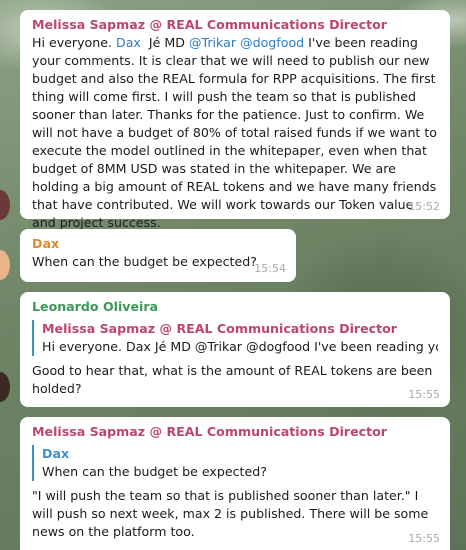 This screenshot has width=466, height=550. Describe the element at coordinates (158, 244) in the screenshot. I see `message-sender: Dax` at that location.